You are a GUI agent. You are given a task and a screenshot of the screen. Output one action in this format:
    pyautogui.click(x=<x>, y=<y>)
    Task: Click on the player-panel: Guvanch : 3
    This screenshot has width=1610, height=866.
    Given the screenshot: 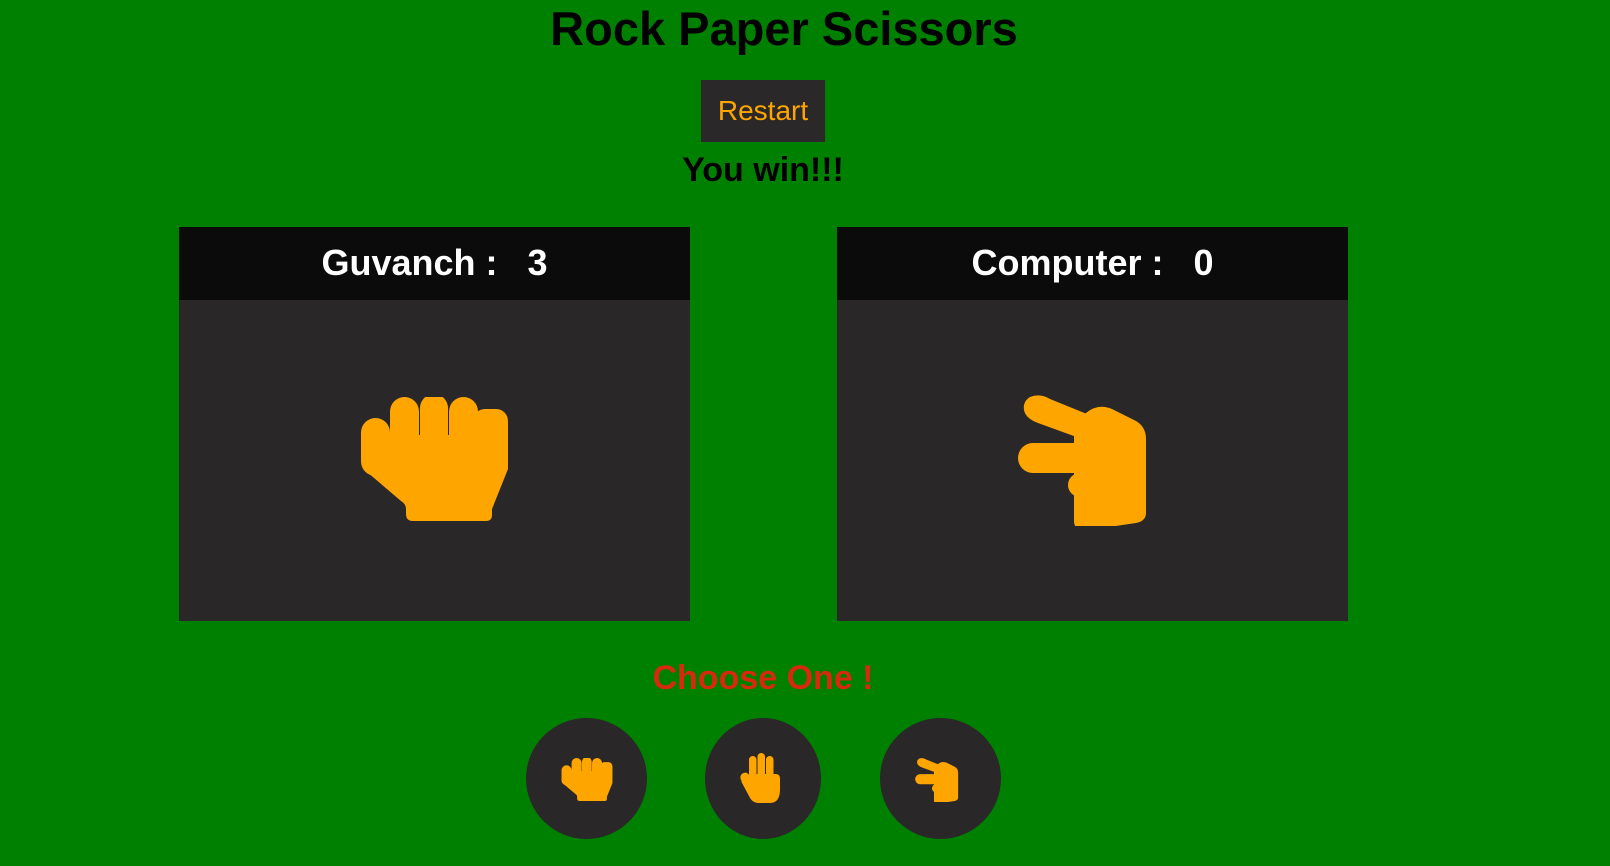 What is the action you would take?
    pyautogui.click(x=434, y=424)
    